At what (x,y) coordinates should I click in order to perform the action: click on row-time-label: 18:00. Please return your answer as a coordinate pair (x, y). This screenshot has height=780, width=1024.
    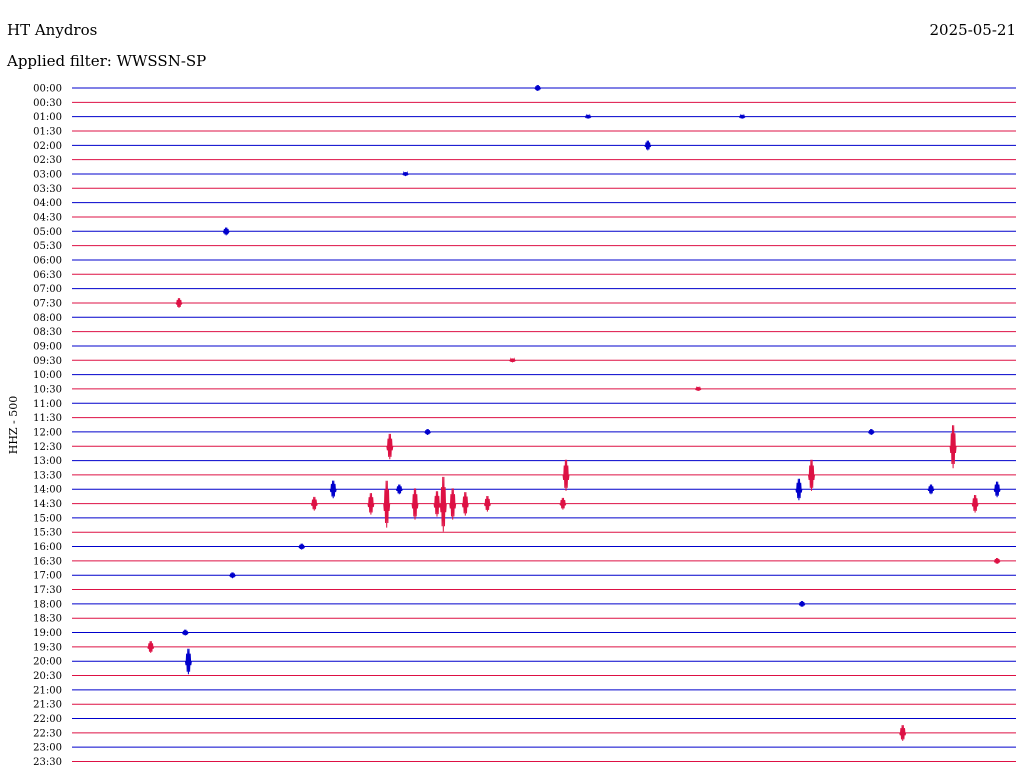
    Looking at the image, I should click on (47, 604).